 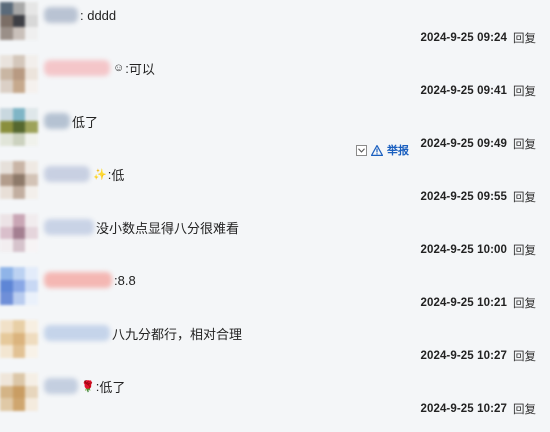 I want to click on comment-item: 🌹 : 低了 2024-9-25 10:27 回复, so click(x=275, y=397).